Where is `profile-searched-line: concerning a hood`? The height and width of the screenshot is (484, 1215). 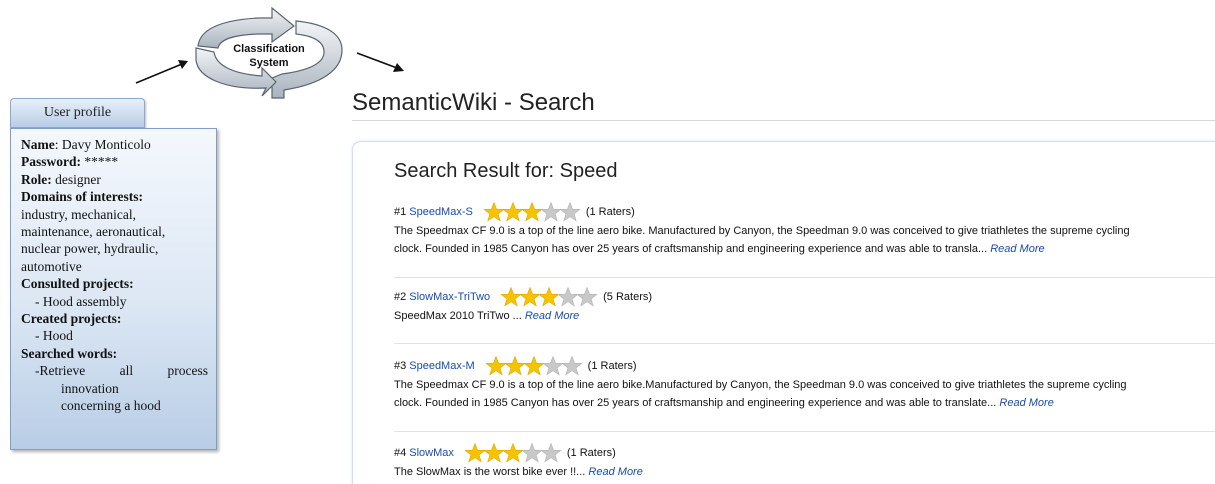
profile-searched-line: concerning a hood is located at coordinates (111, 406).